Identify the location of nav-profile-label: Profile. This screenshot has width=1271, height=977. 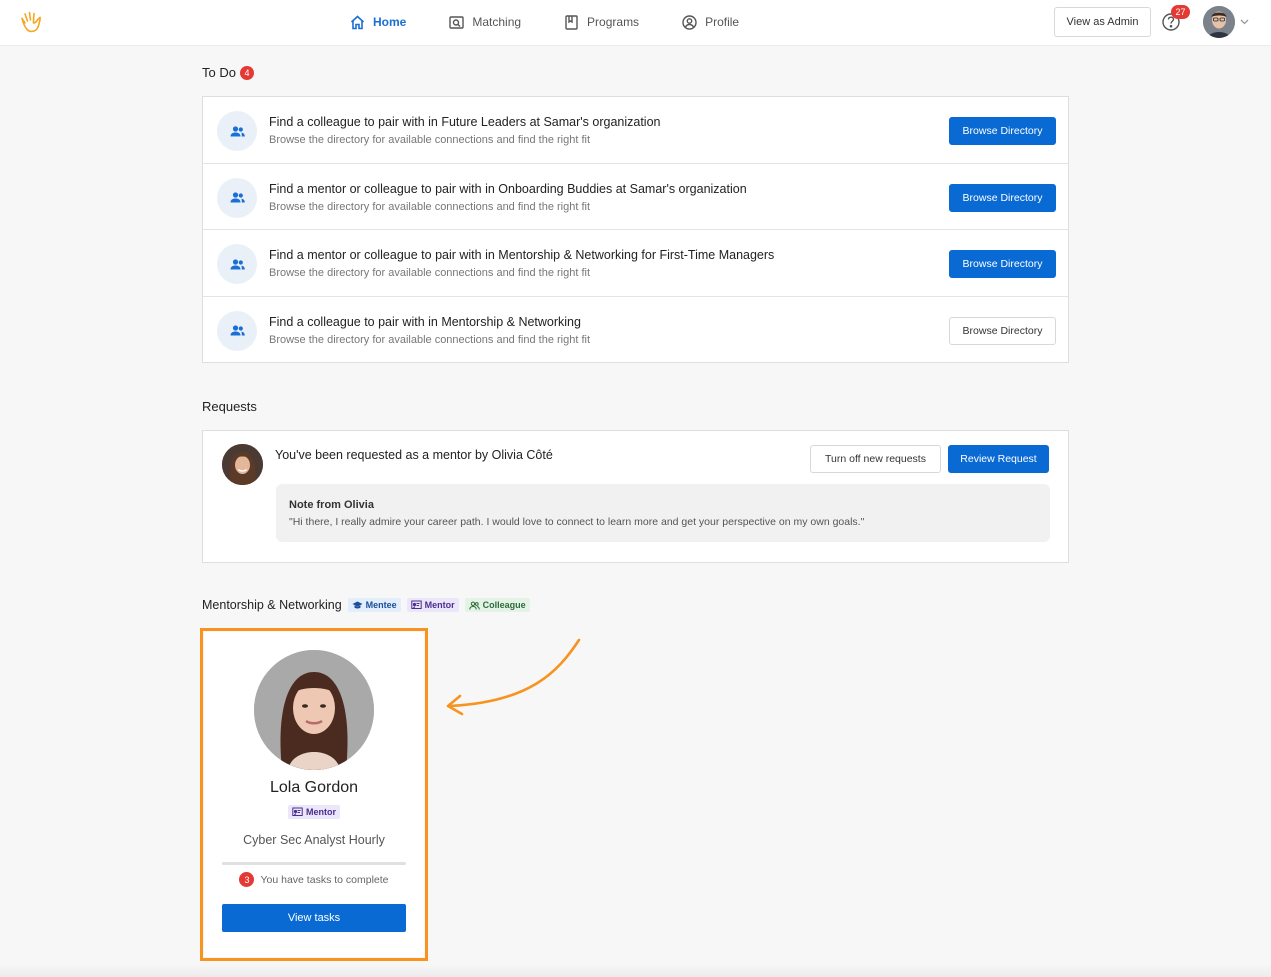
(722, 22).